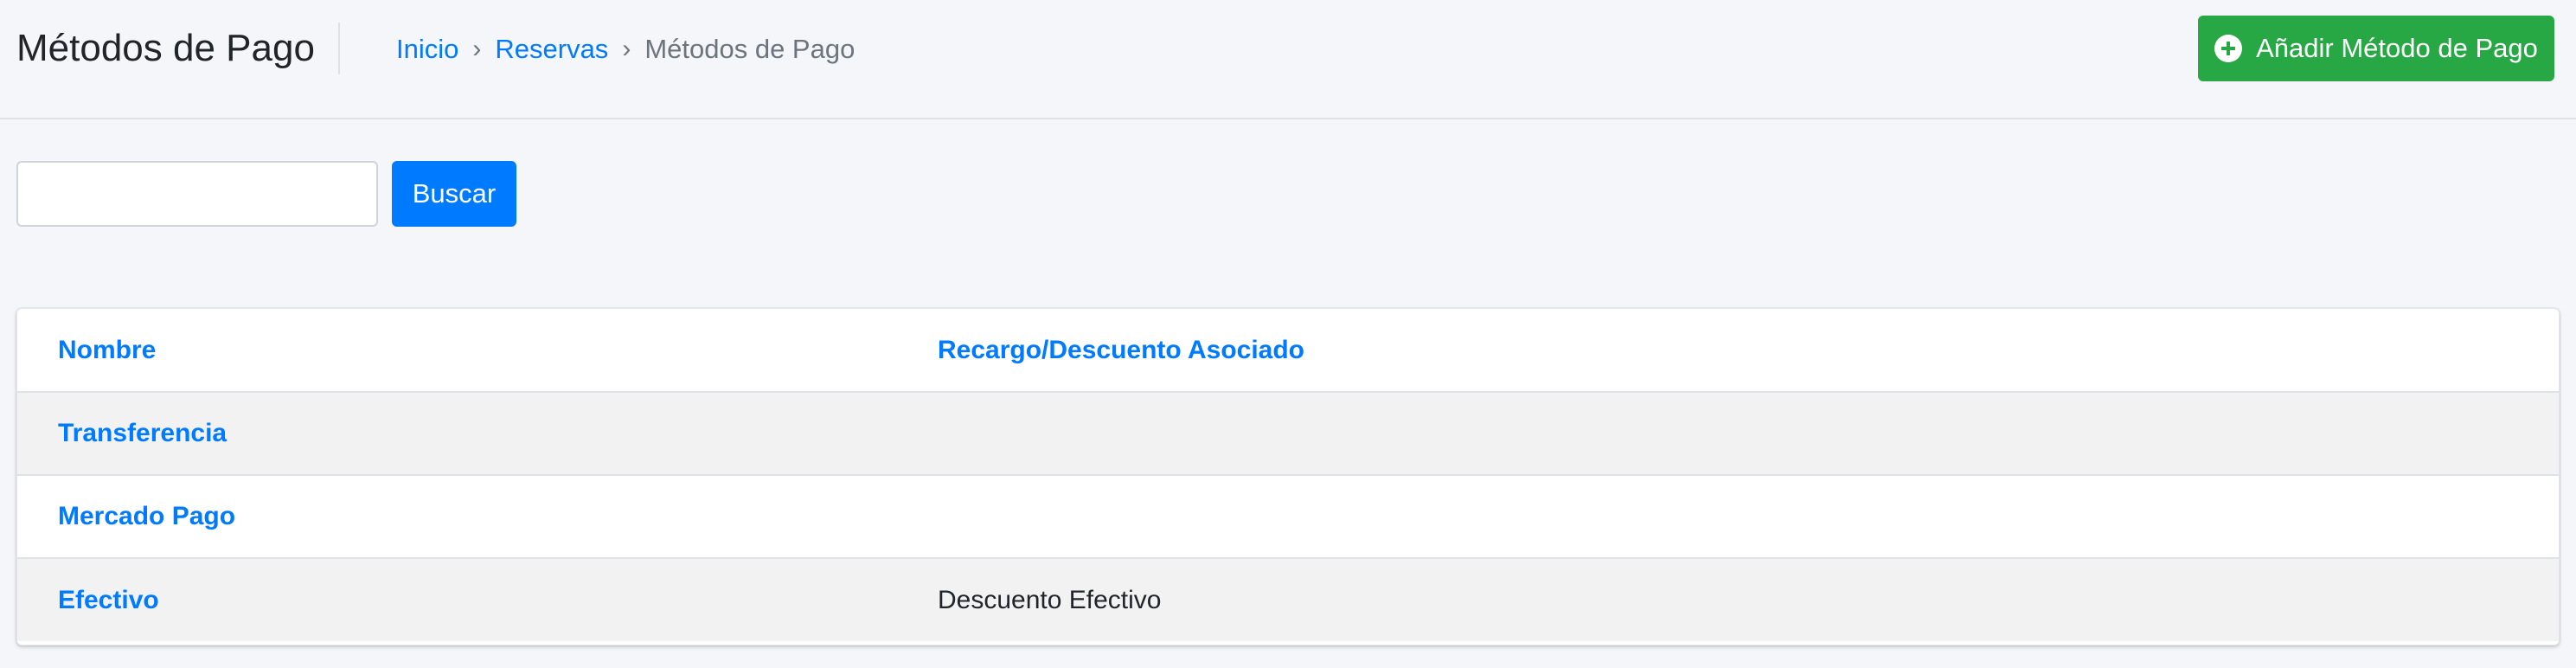  What do you see at coordinates (1748, 351) in the screenshot?
I see `column-header-recargo: Recargo/Descuento Asociado` at bounding box center [1748, 351].